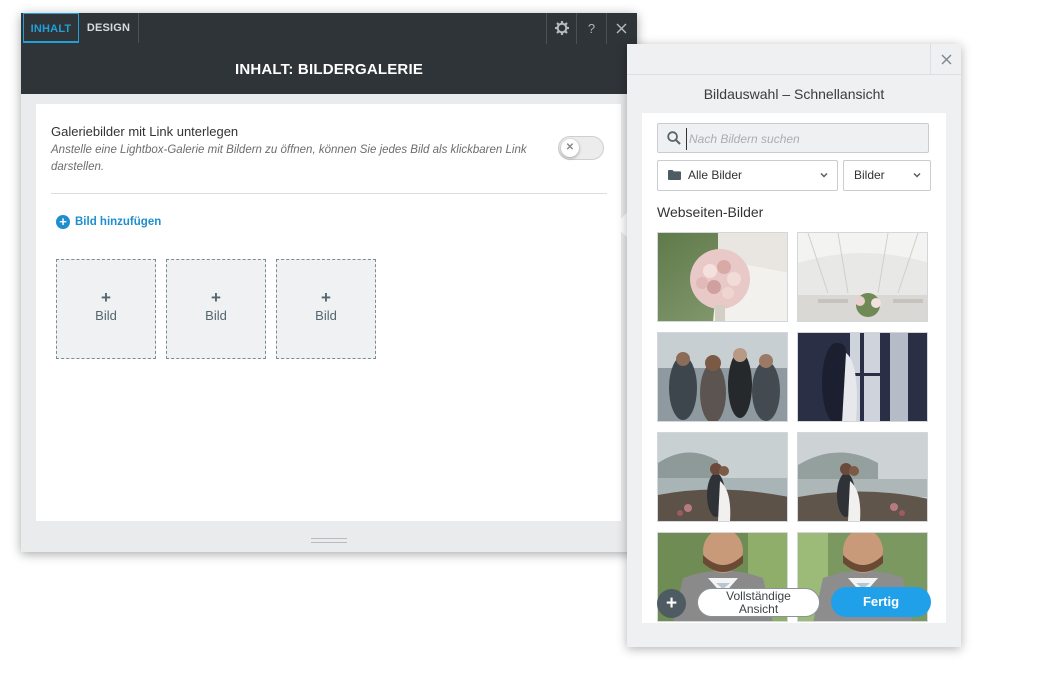 This screenshot has width=1040, height=684. I want to click on gear-icon, so click(561, 28).